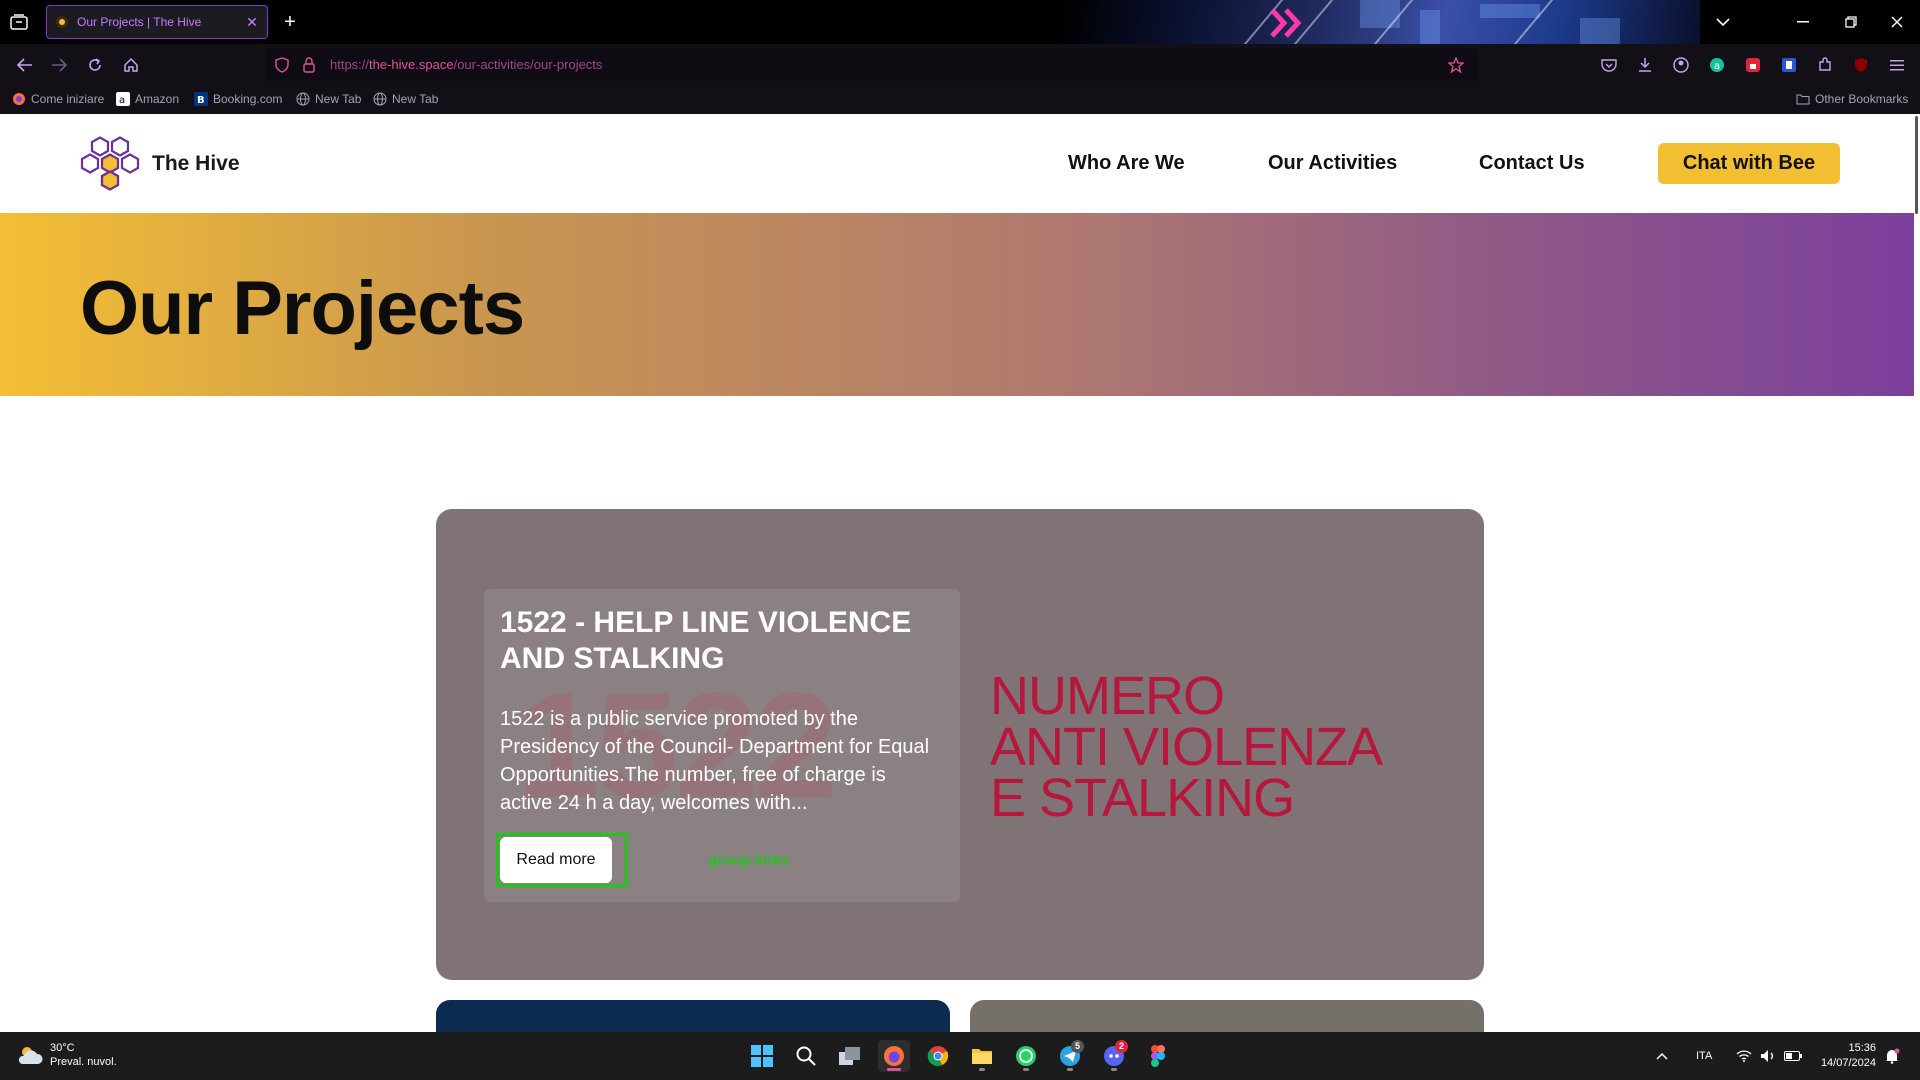 The width and height of the screenshot is (1920, 1080). What do you see at coordinates (1861, 65) in the screenshot?
I see `extension-ublock-icon` at bounding box center [1861, 65].